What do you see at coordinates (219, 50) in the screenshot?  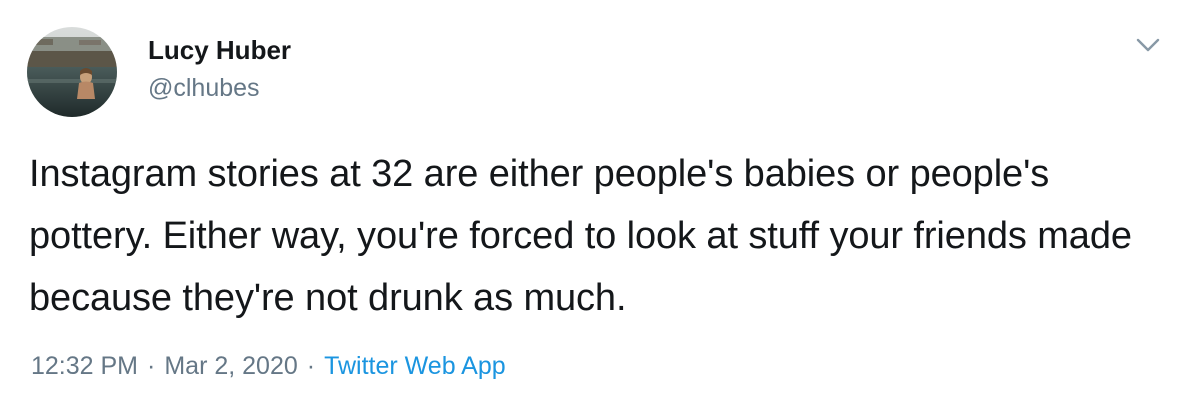 I see `display-name: Lucy Huber` at bounding box center [219, 50].